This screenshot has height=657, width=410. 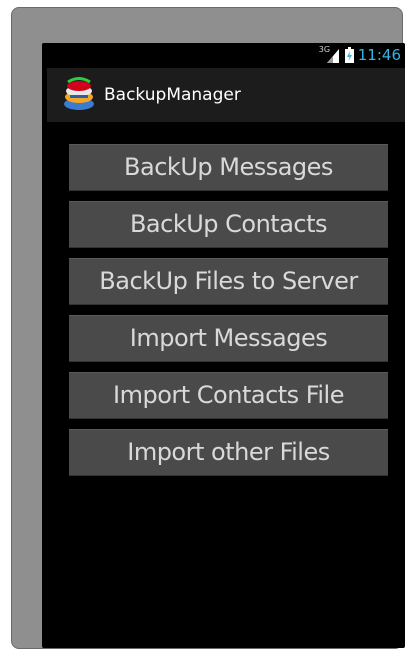 What do you see at coordinates (223, 54) in the screenshot?
I see `status-bar: 3G 11:46` at bounding box center [223, 54].